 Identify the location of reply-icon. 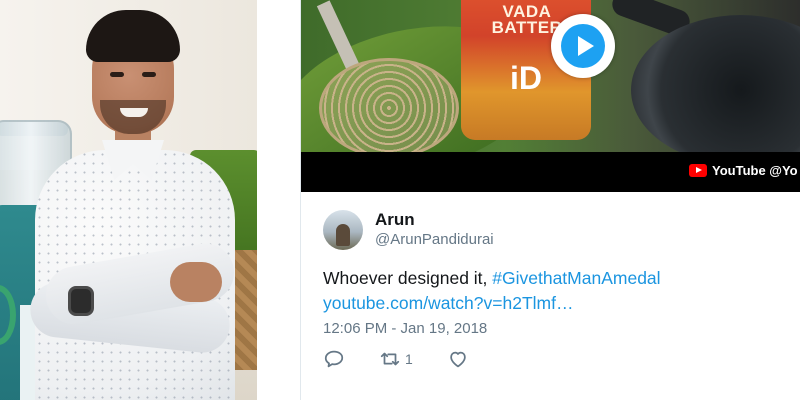
(334, 359).